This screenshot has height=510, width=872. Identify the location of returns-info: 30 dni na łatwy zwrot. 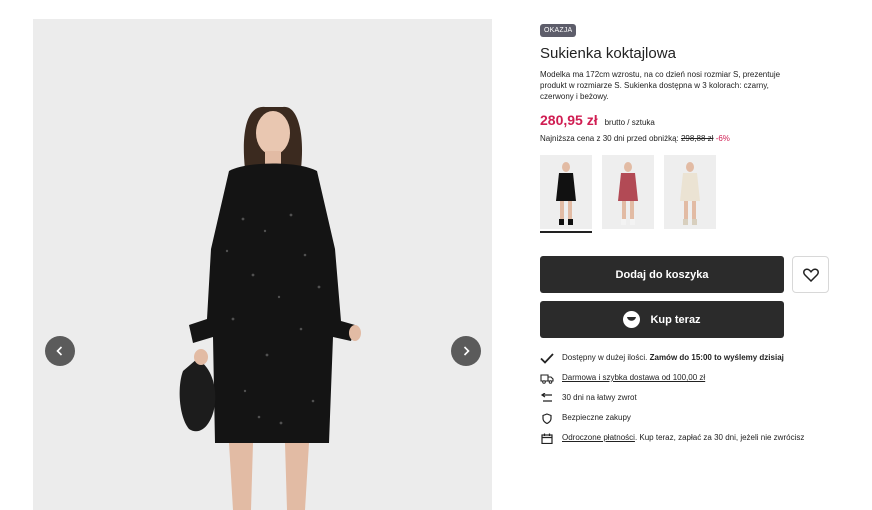
(690, 398).